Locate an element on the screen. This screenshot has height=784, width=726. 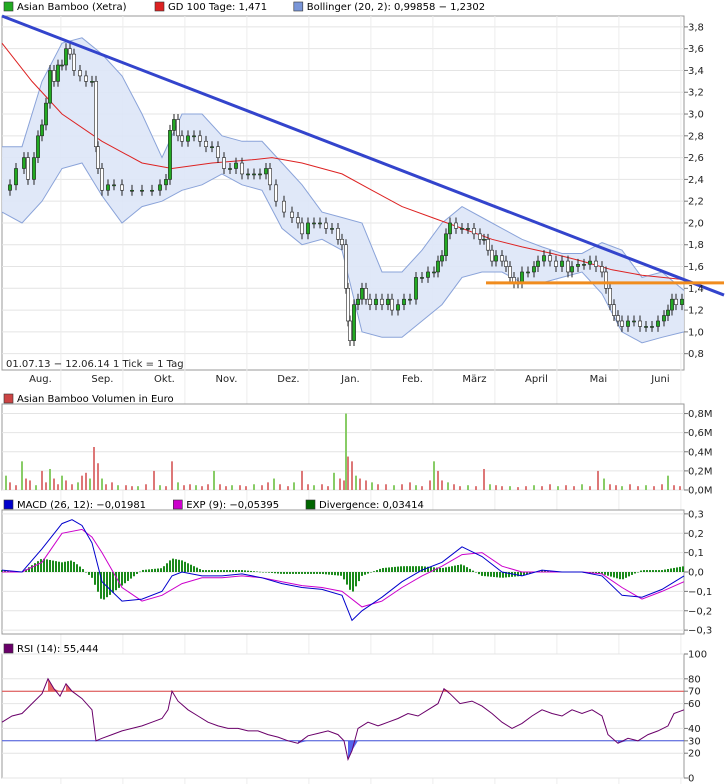
tick-label: 1,4 is located at coordinates (696, 289).